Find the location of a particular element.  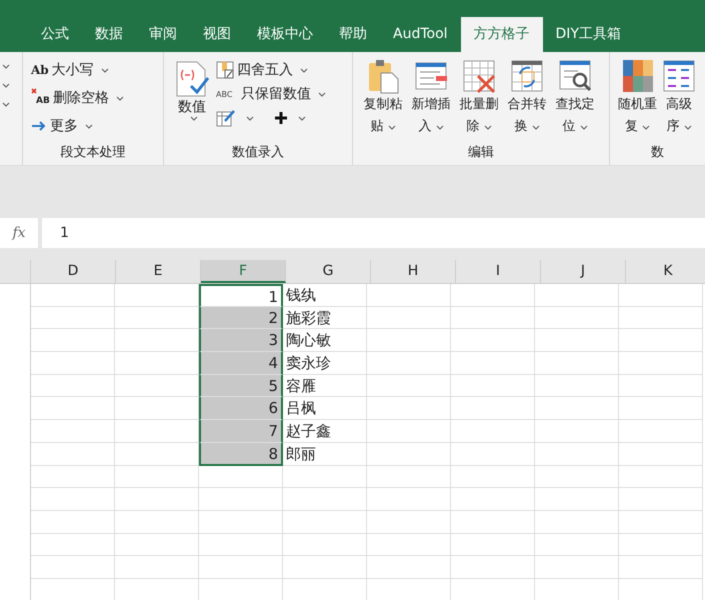

ribbon-button: 批量删 除 is located at coordinates (479, 97).